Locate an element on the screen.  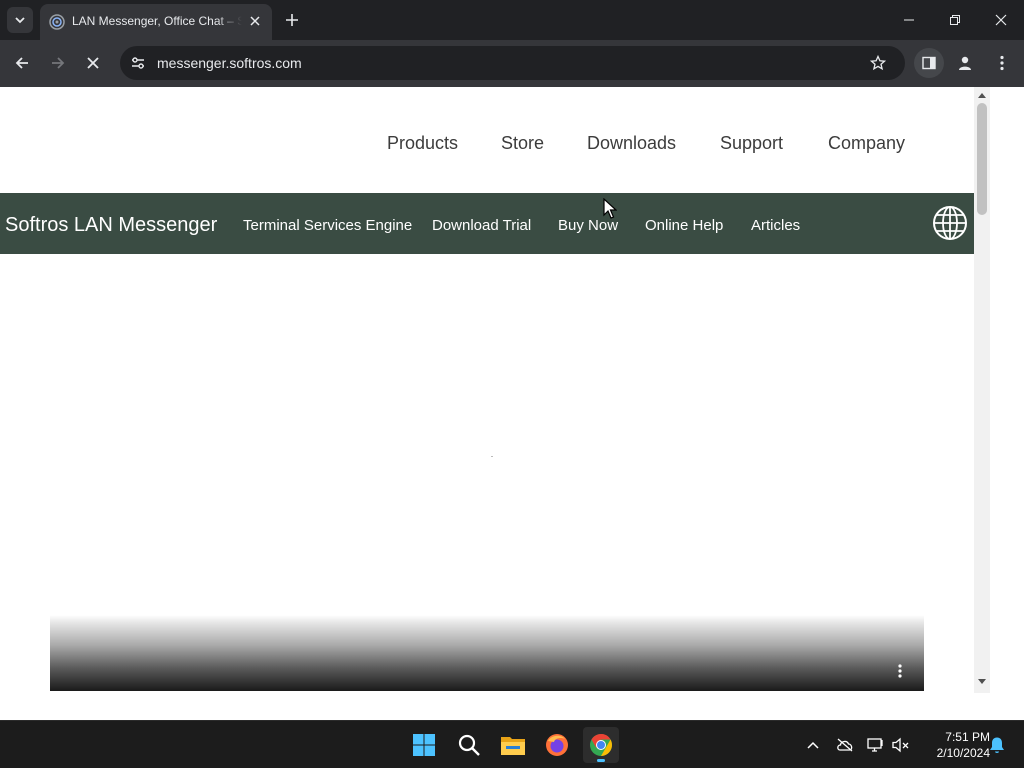
arrow-left-icon is located at coordinates (21, 63).